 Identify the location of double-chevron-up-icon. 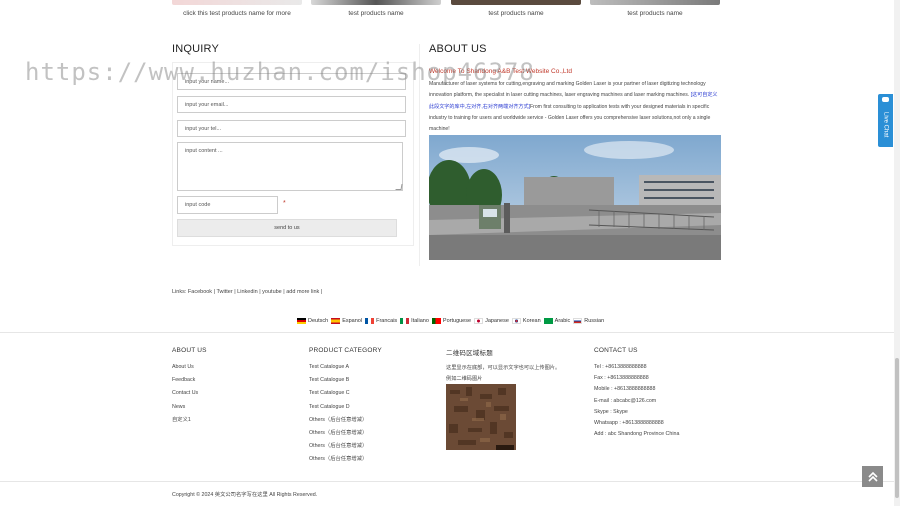
(872, 476).